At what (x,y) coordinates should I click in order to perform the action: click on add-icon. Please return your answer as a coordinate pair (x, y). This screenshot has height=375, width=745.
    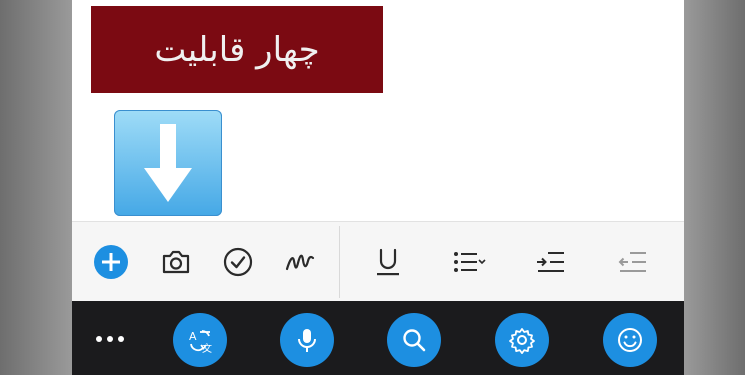
    Looking at the image, I should click on (111, 262).